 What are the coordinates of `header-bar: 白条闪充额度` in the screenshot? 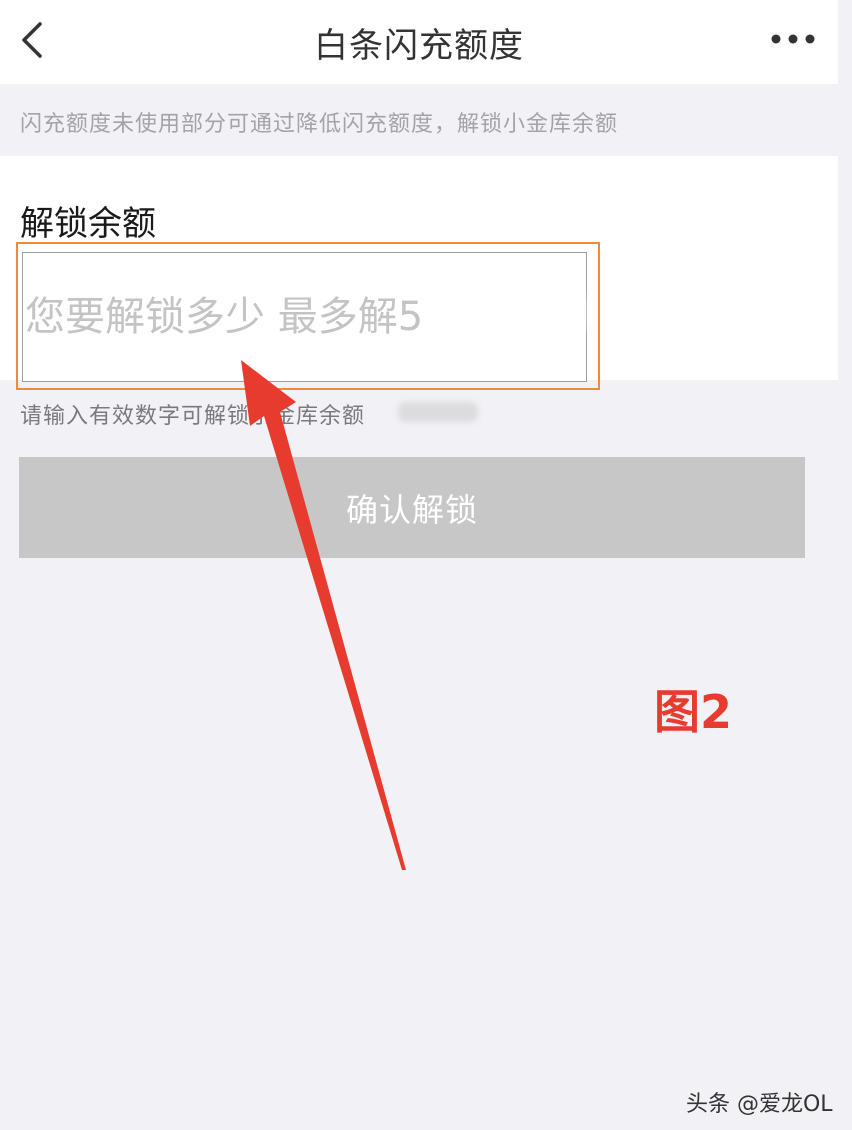 It's located at (419, 42).